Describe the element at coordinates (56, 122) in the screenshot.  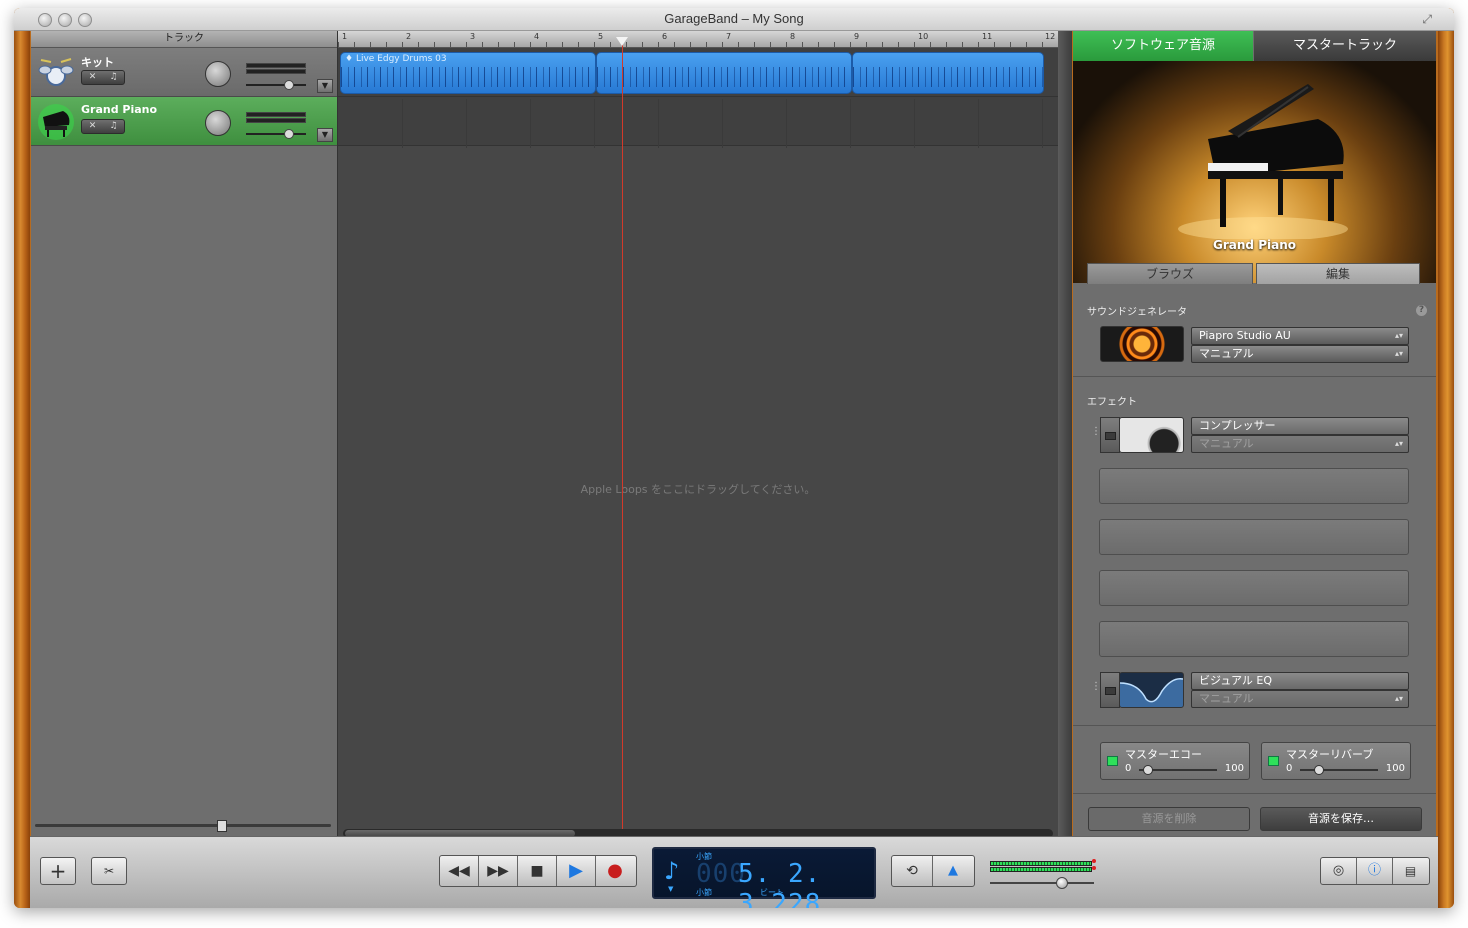
I see `grand-piano-icon` at that location.